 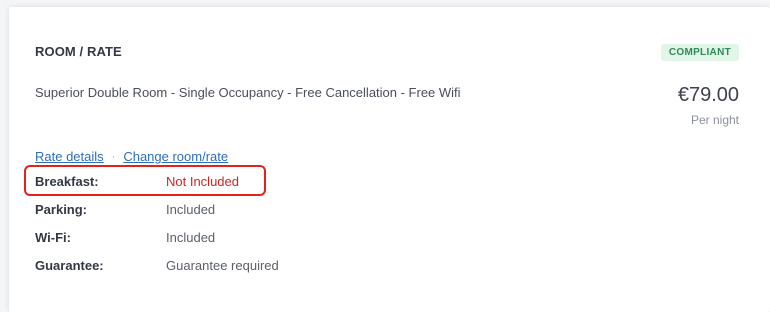 What do you see at coordinates (69, 265) in the screenshot?
I see `amenity-label: Guarantee:` at bounding box center [69, 265].